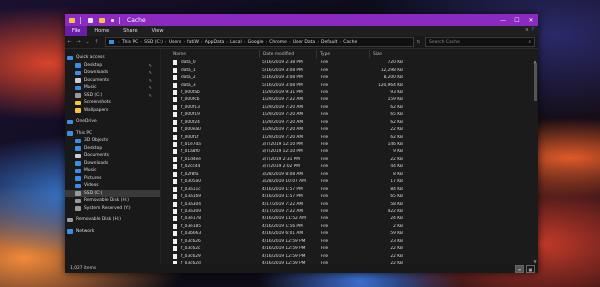 This screenshot has width=600, height=287. What do you see at coordinates (349, 248) in the screenshot?
I see `table-row: f_03c62c 4/16/2019 12:59 PM File 22 KB` at bounding box center [349, 248].